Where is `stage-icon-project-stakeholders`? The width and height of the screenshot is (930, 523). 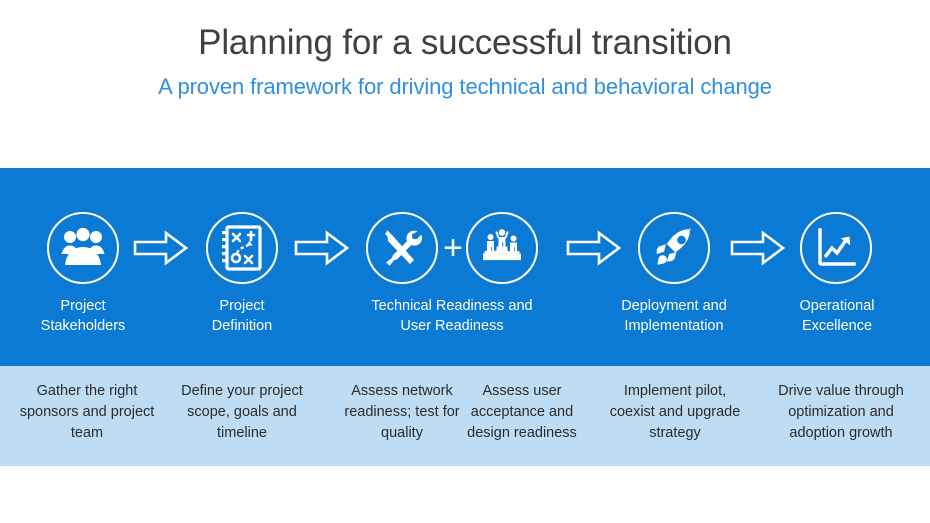
stage-icon-project-stakeholders is located at coordinates (83, 248).